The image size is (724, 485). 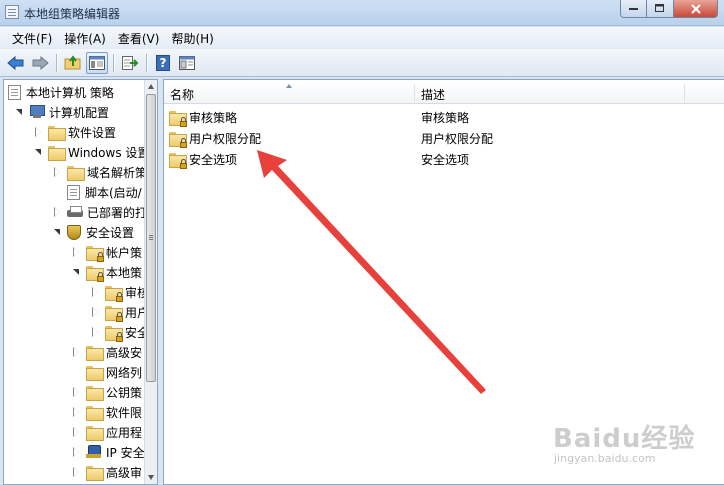 What do you see at coordinates (85, 38) in the screenshot?
I see `menu-action: 操作(A)` at bounding box center [85, 38].